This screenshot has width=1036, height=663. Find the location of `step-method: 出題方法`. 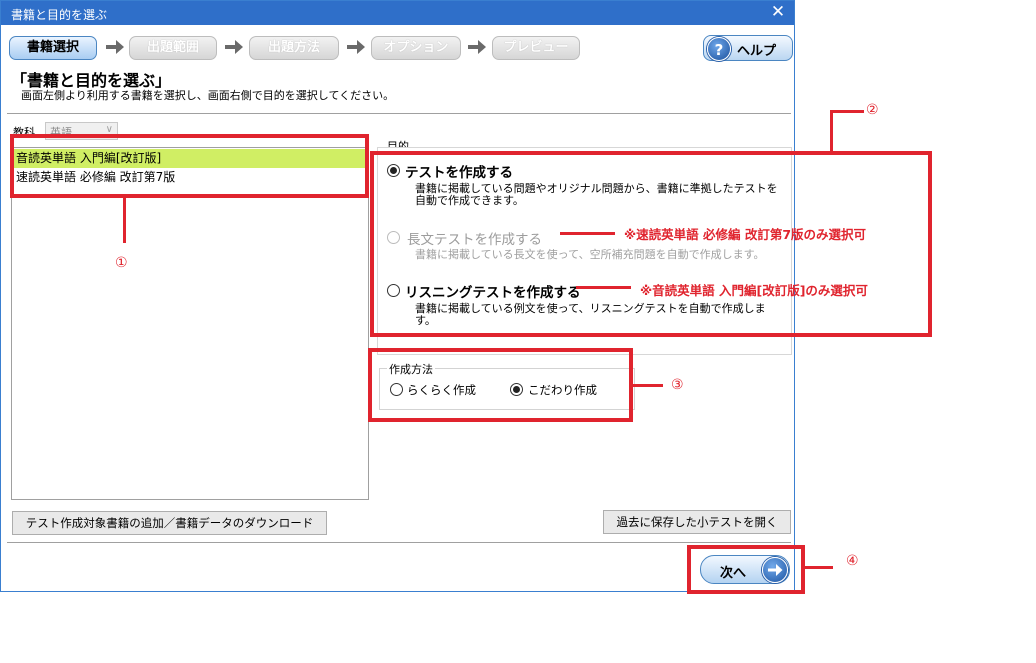

step-method: 出題方法 is located at coordinates (294, 48).